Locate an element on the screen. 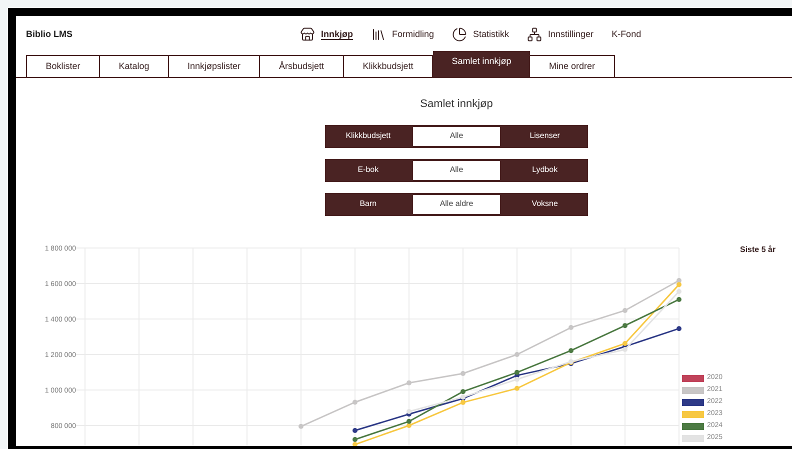 This screenshot has width=792, height=449. page-heading: Samlet innkjøp is located at coordinates (456, 104).